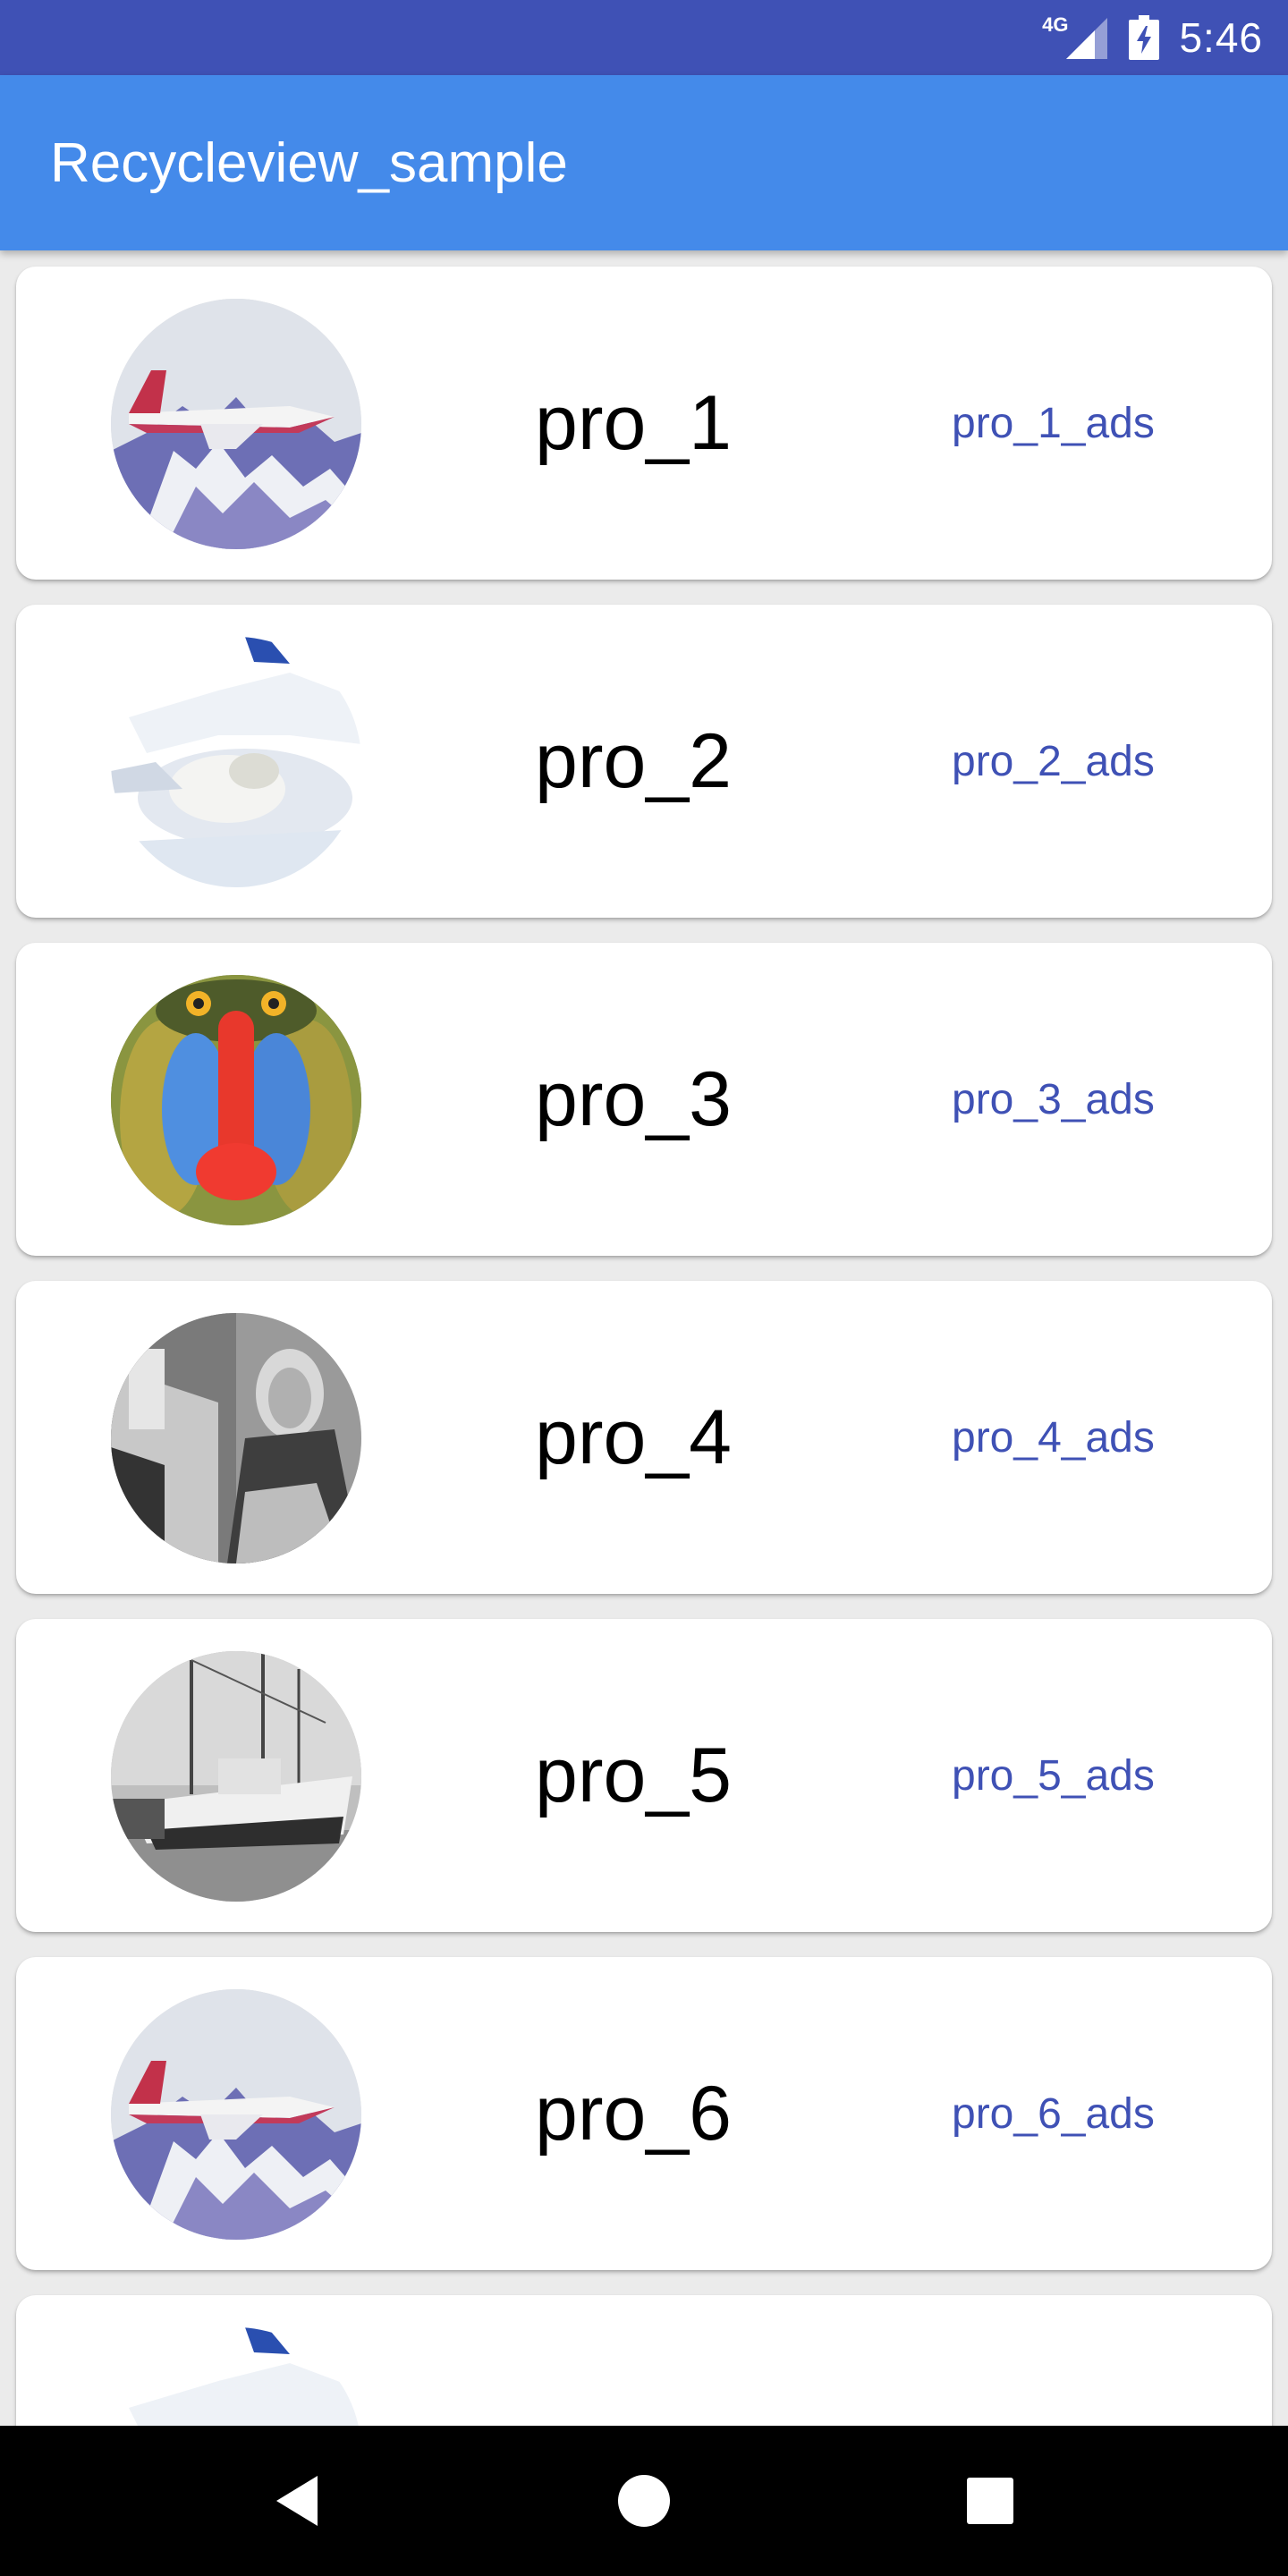  I want to click on back-icon, so click(297, 2501).